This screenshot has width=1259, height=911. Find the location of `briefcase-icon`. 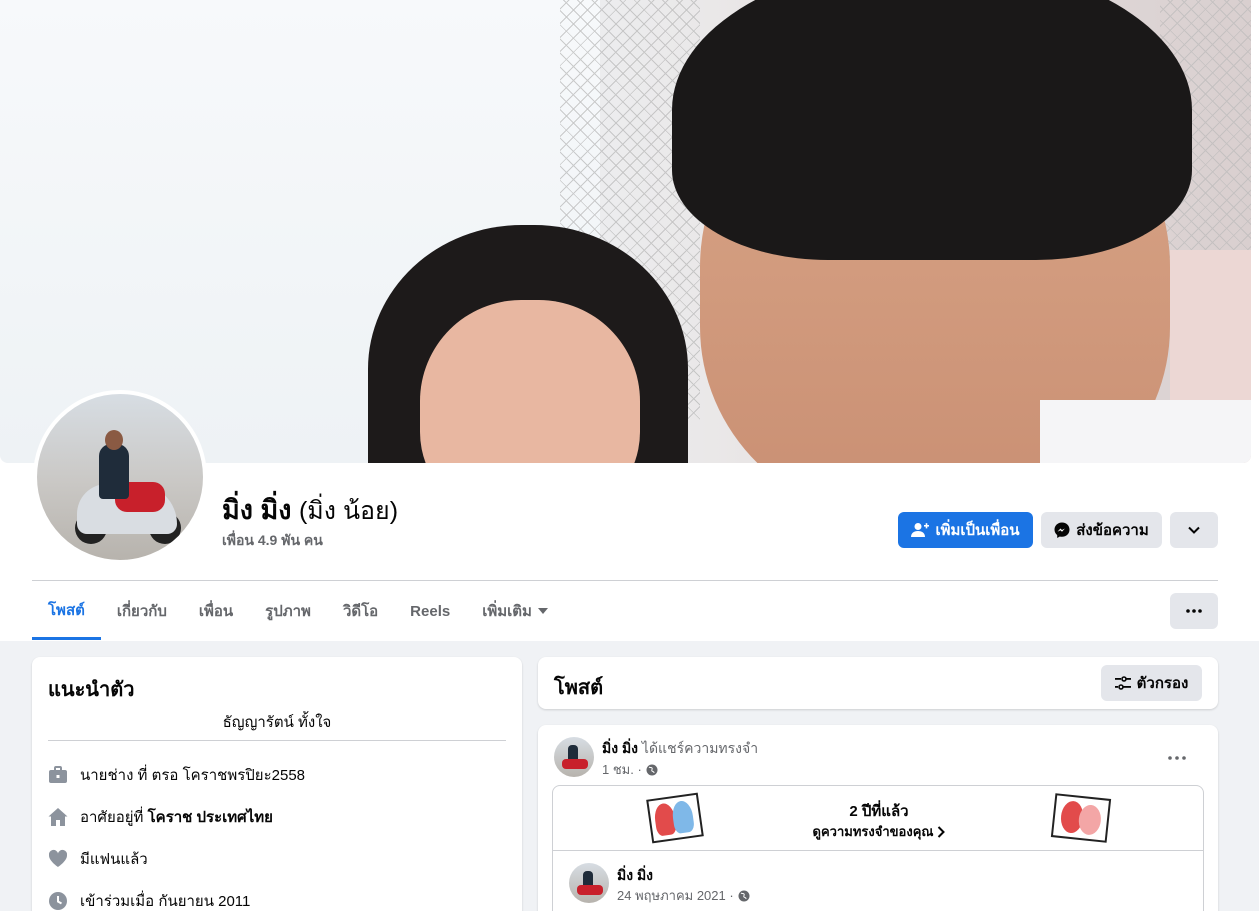

briefcase-icon is located at coordinates (58, 774).